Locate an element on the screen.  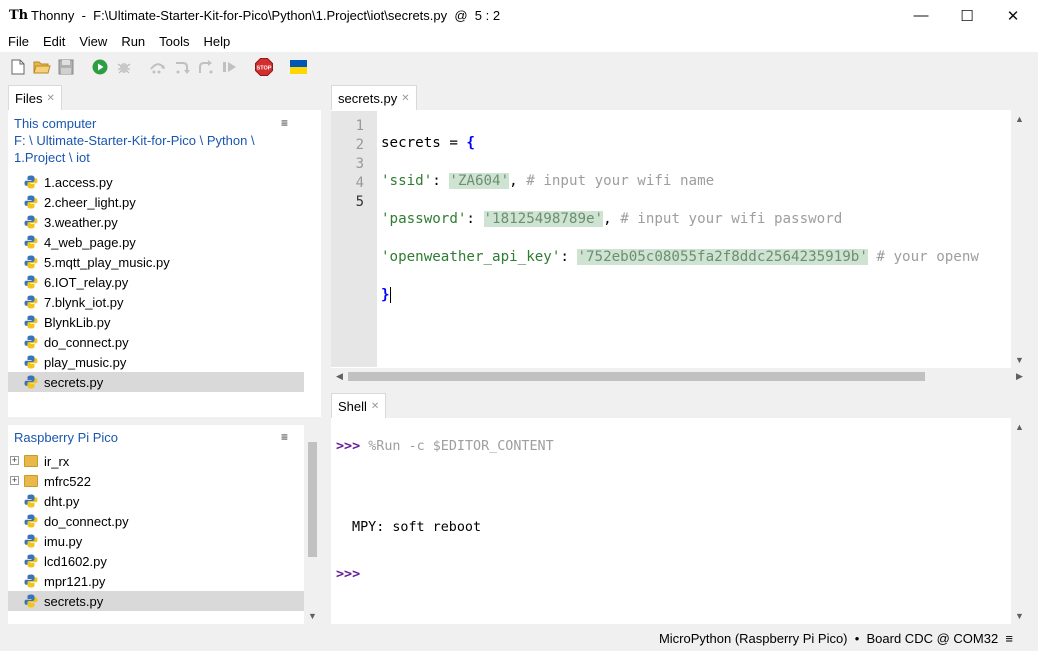
shell-tab-label: Shell is located at coordinates (352, 406).